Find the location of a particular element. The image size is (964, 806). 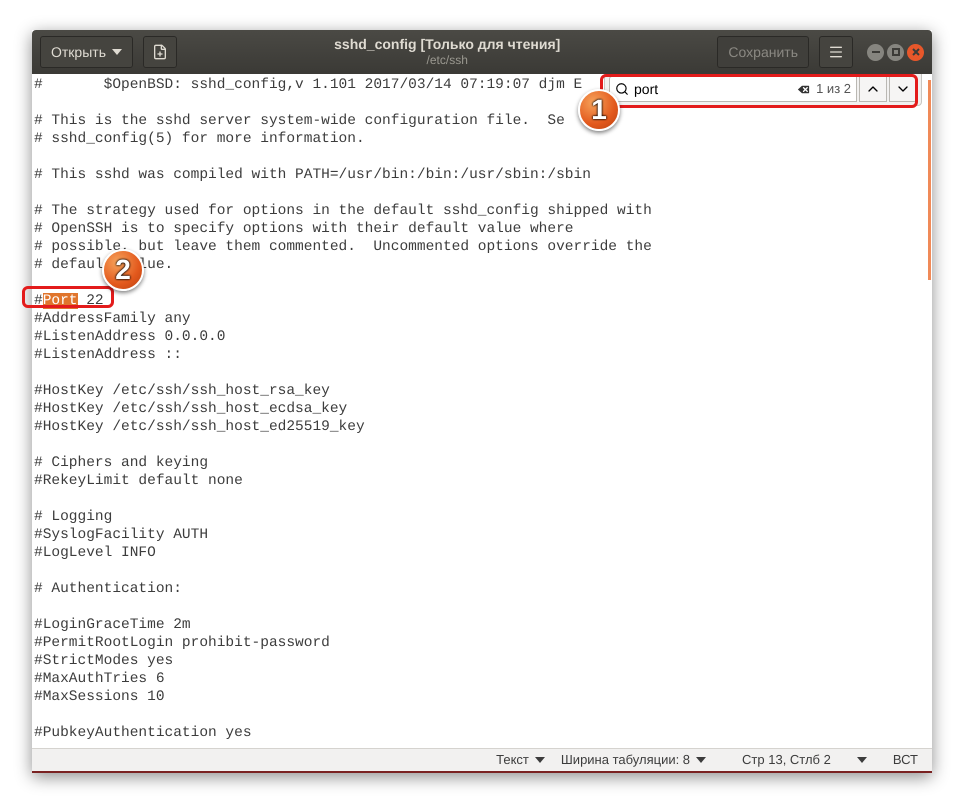

close-button is located at coordinates (915, 52).